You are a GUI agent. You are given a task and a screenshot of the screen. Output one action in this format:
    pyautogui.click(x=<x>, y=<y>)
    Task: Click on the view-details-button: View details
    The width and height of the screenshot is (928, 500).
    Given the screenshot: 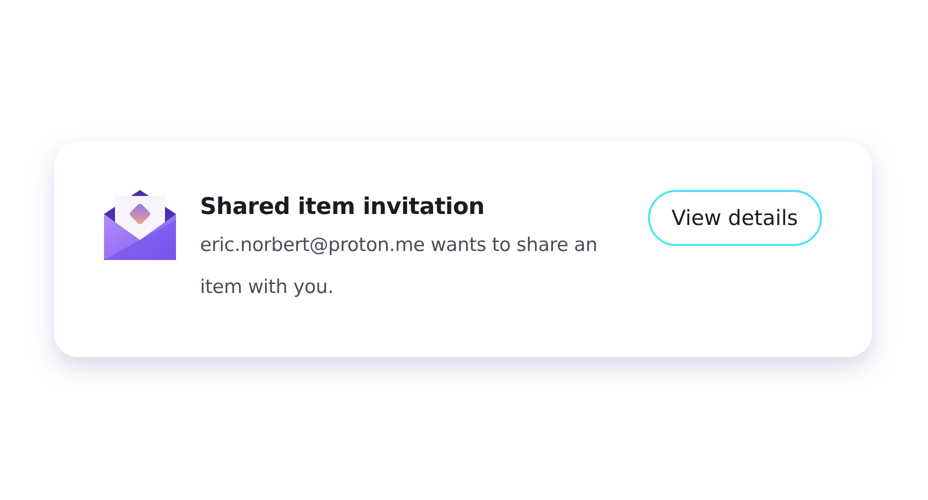 What is the action you would take?
    pyautogui.click(x=735, y=218)
    